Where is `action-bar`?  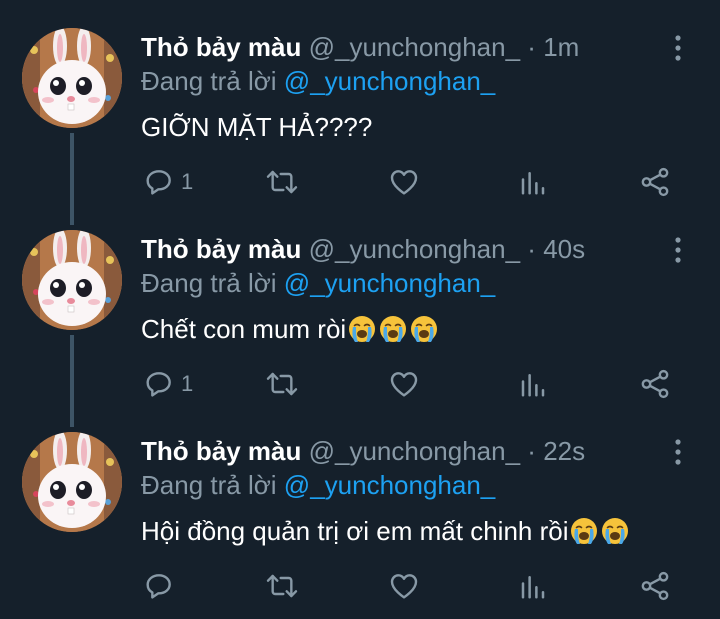
action-bar is located at coordinates (360, 586).